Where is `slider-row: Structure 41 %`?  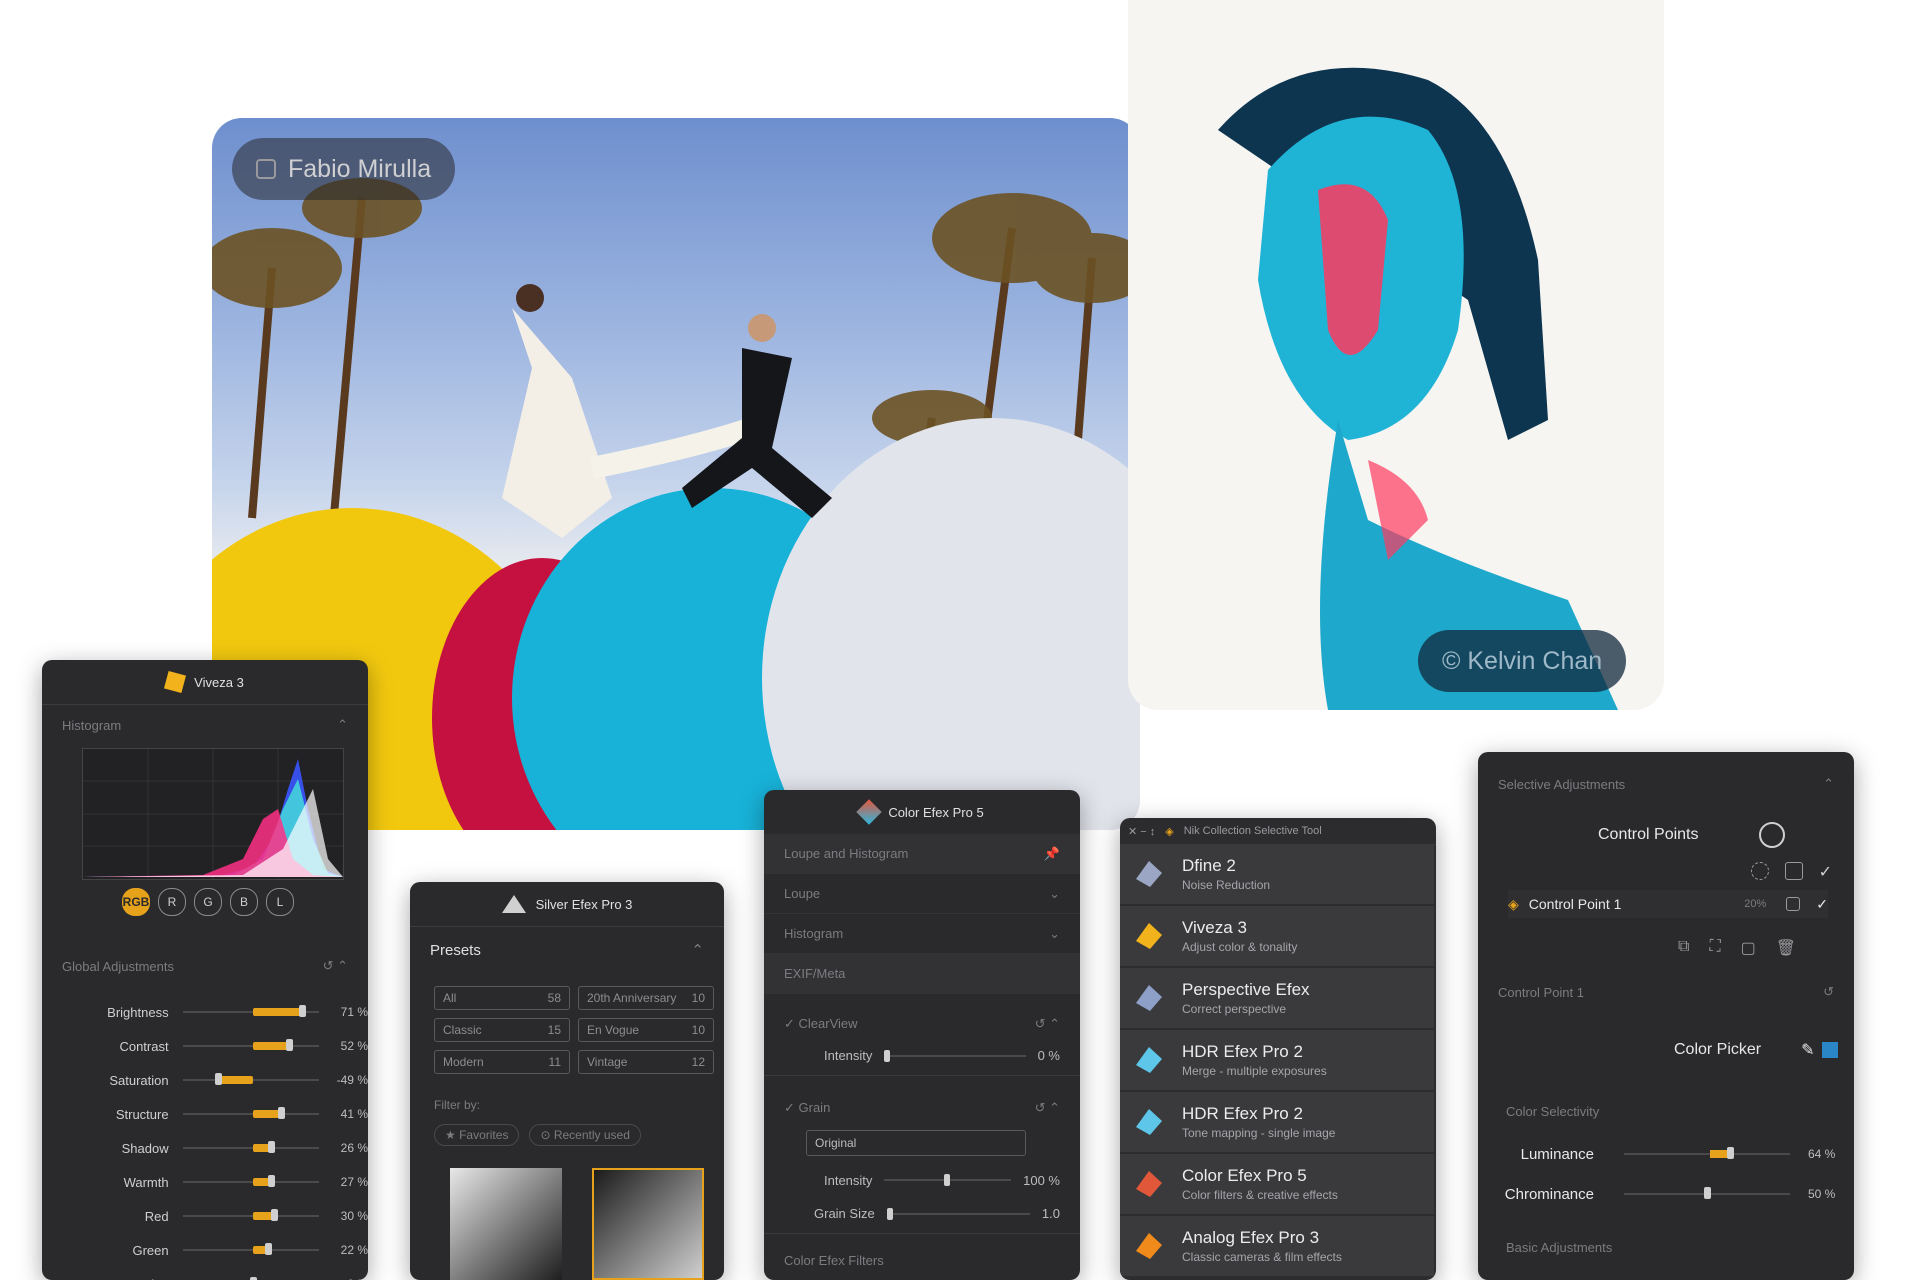
slider-row: Structure 41 % is located at coordinates (205, 1114).